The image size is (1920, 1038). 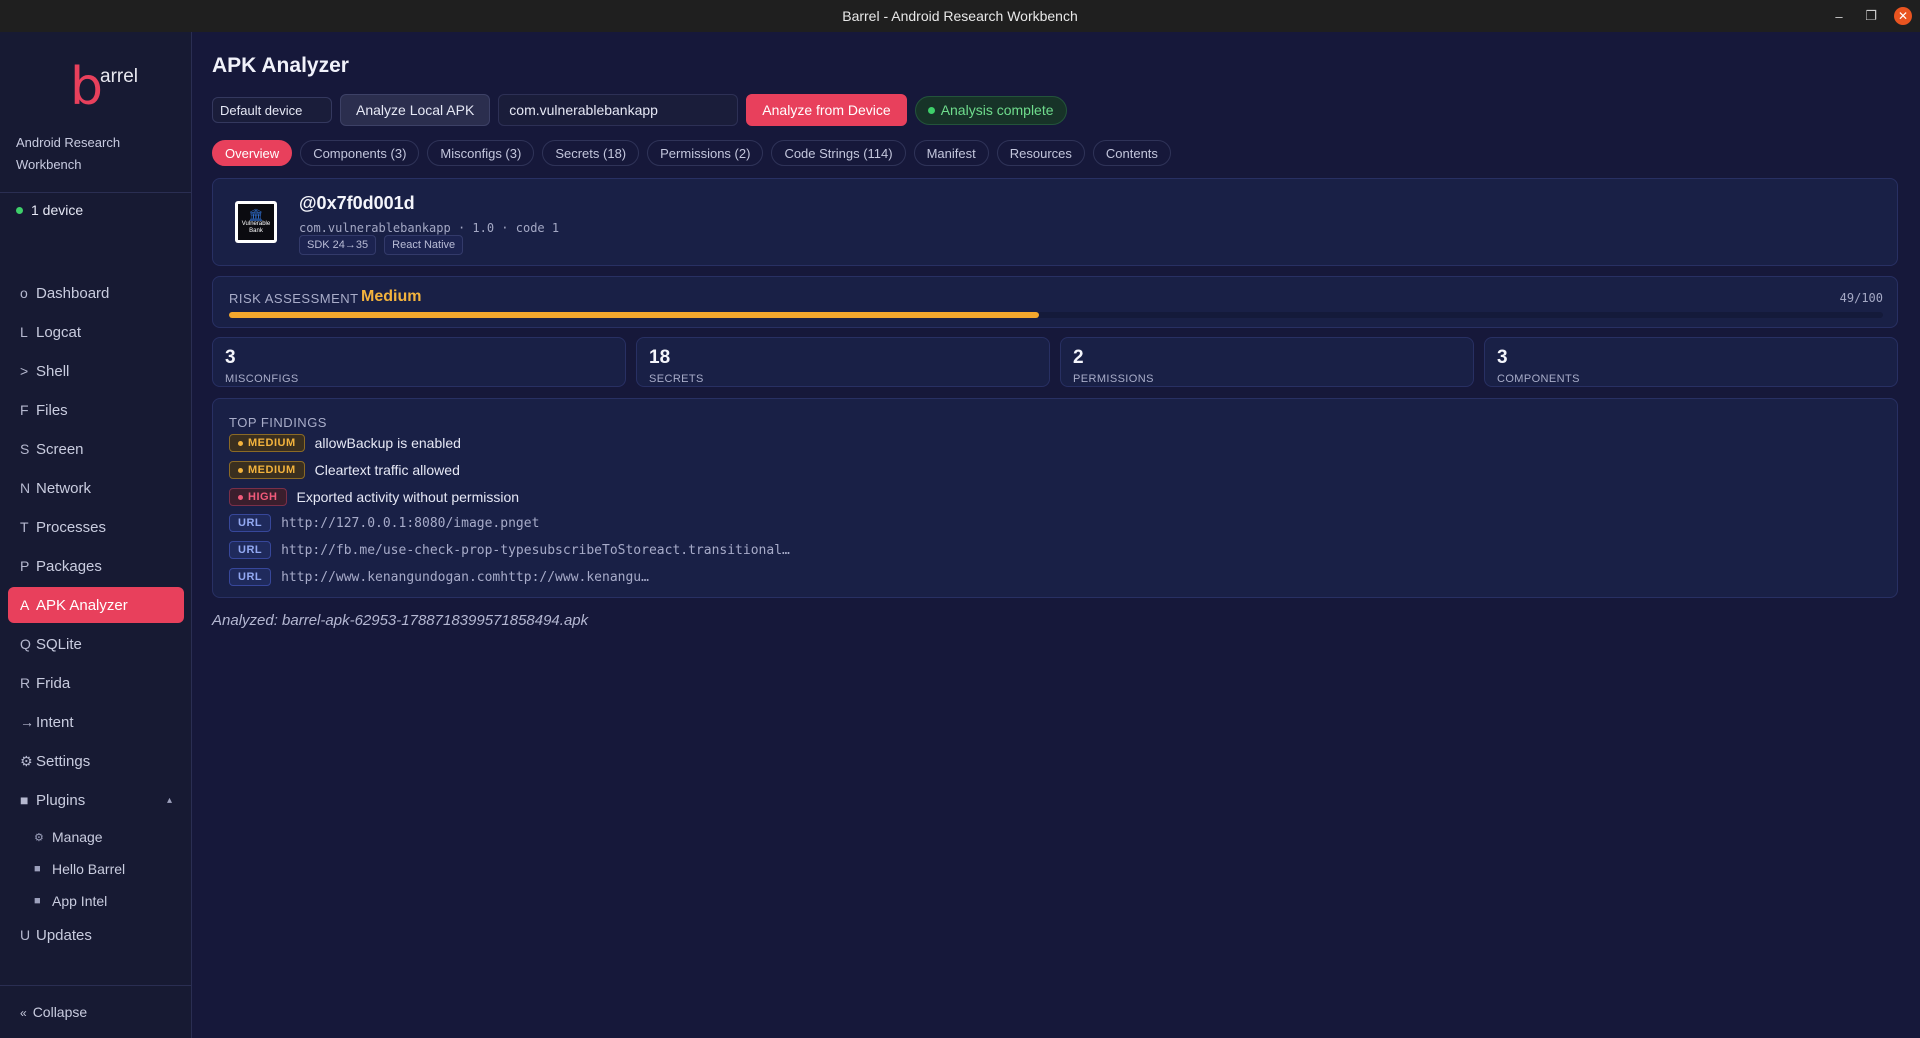 I want to click on window-title: Barrel - Android Research Workbench, so click(x=960, y=16).